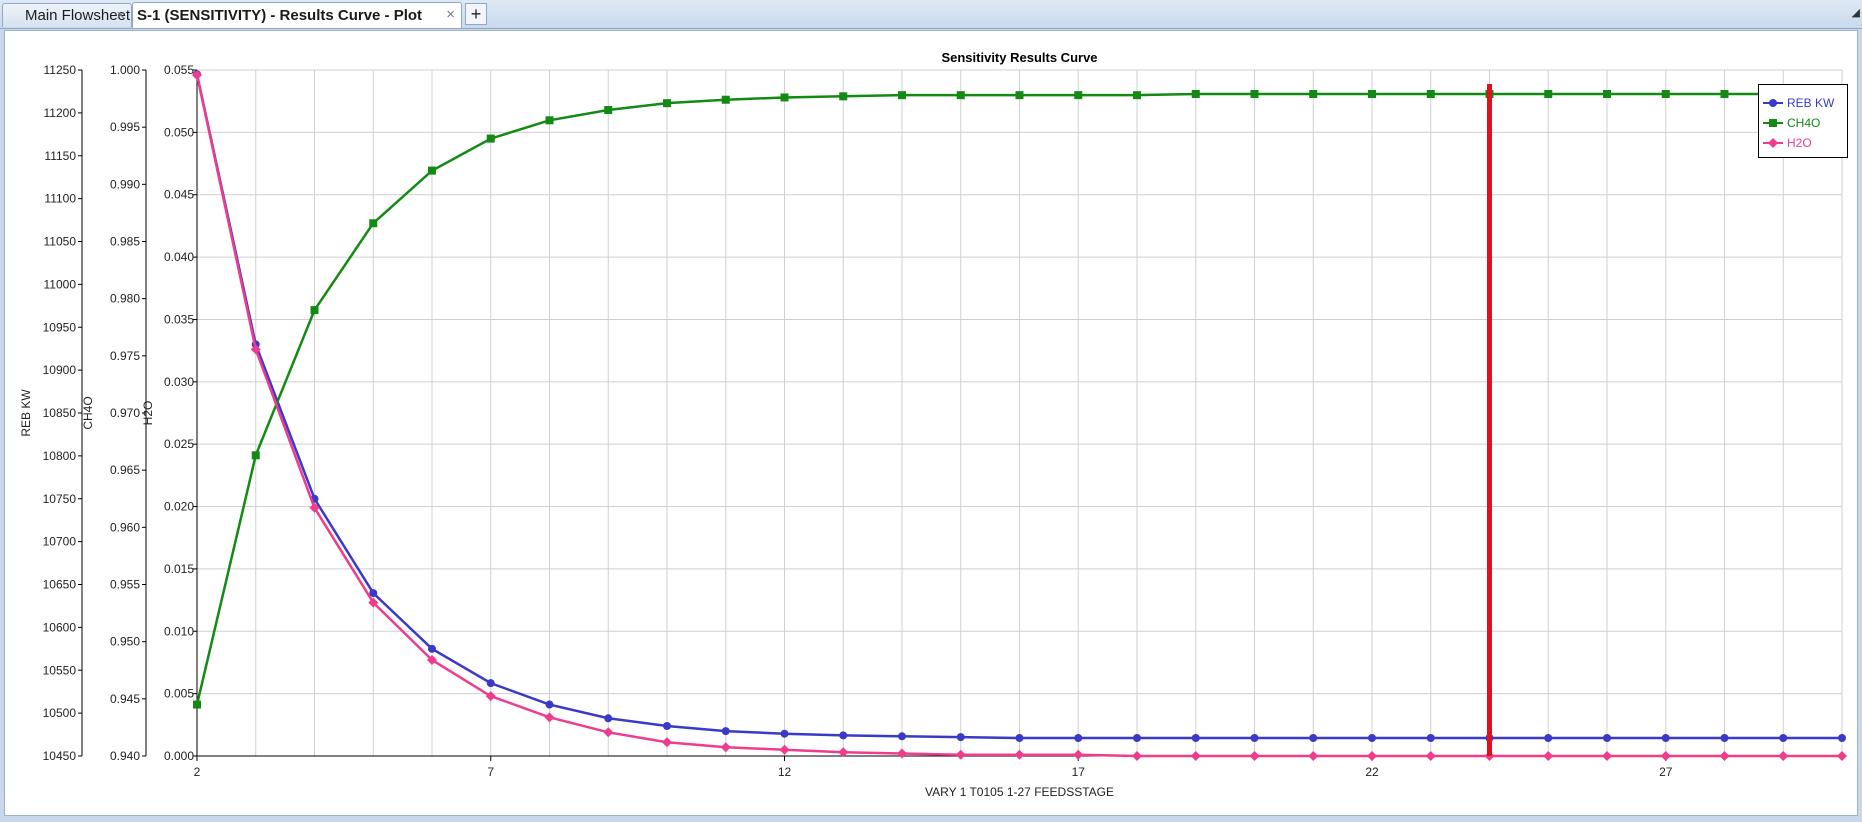 The width and height of the screenshot is (1862, 822). I want to click on y-tick-label: 0.985, so click(125, 242).